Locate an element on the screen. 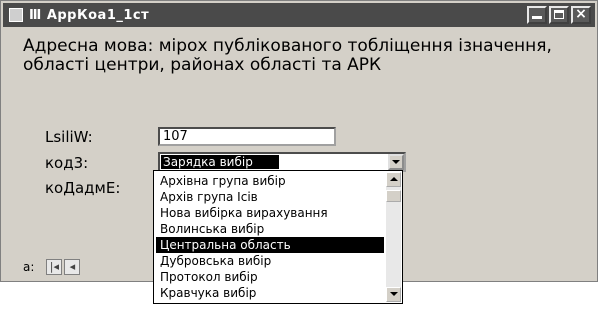 This screenshot has width=598, height=310. prev-record-button: ◂ is located at coordinates (72, 267).